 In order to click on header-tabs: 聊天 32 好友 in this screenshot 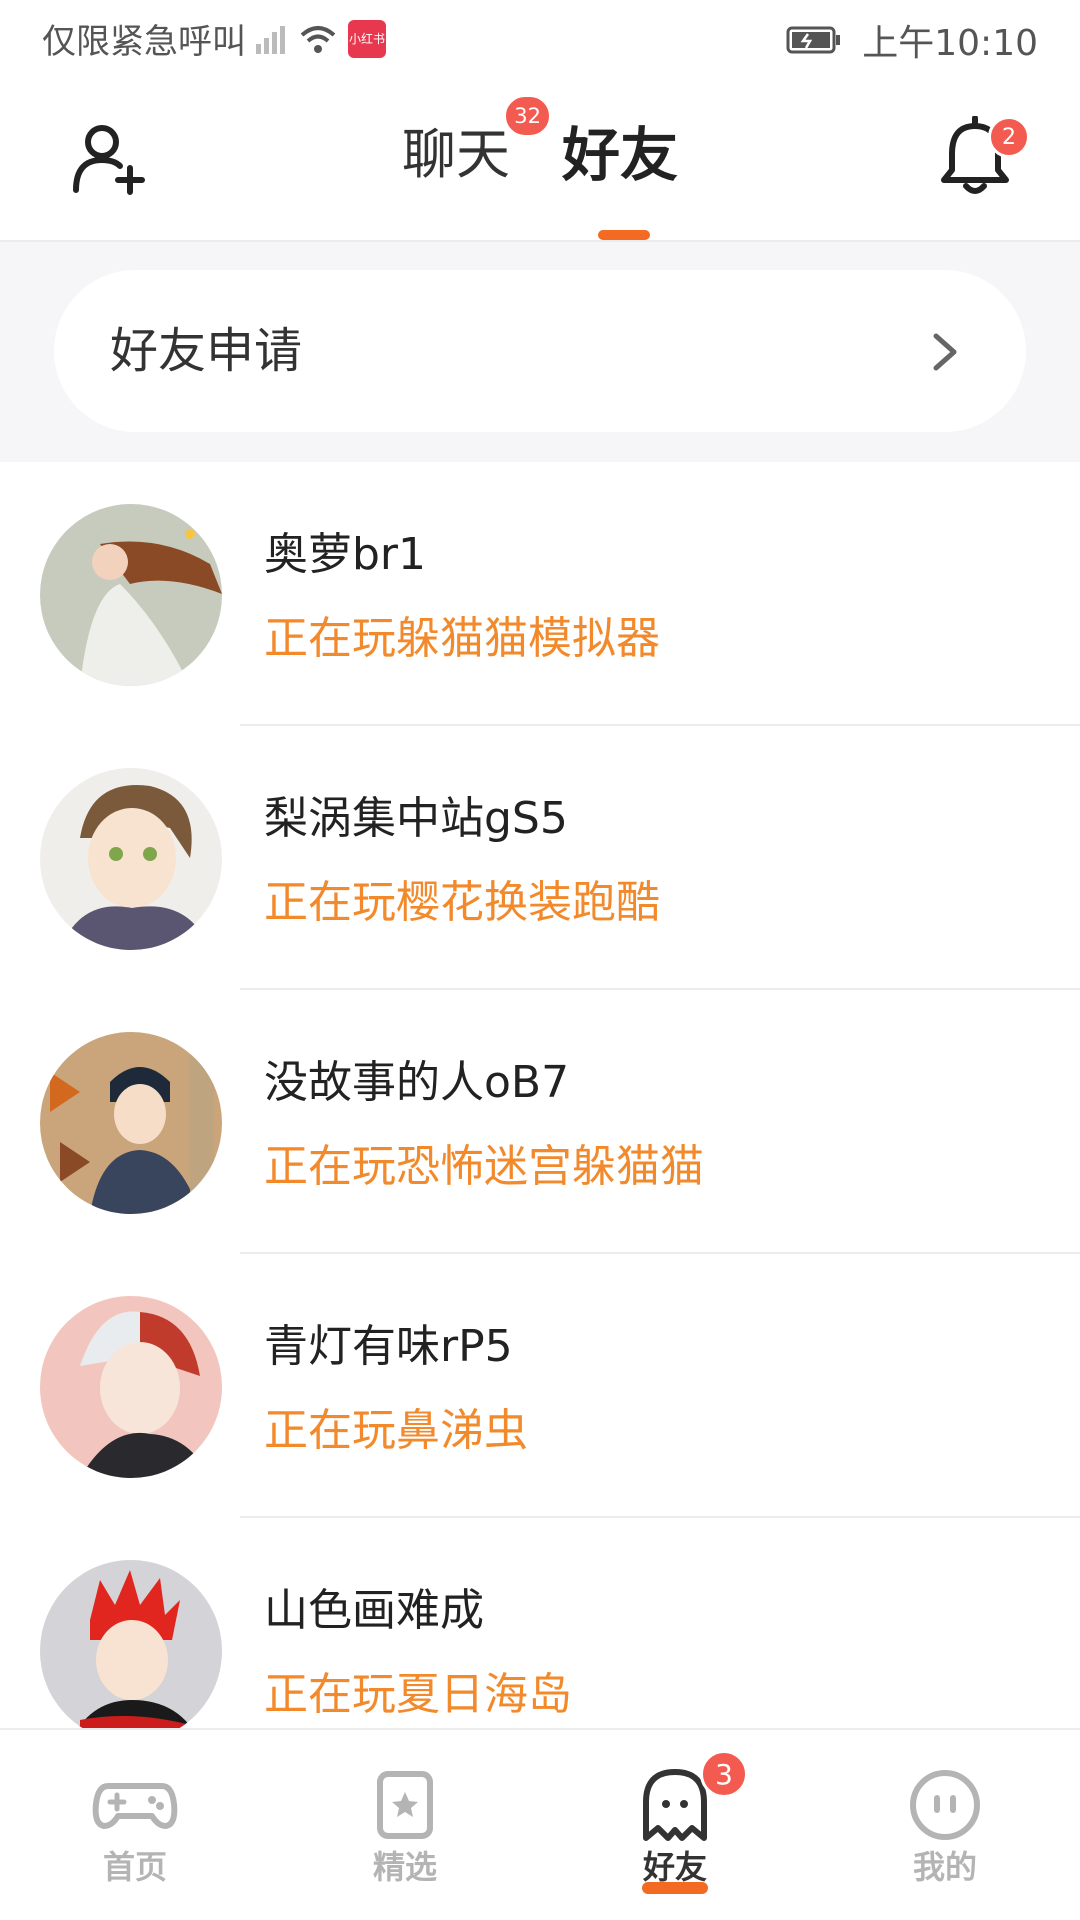, I will do `click(540, 140)`.